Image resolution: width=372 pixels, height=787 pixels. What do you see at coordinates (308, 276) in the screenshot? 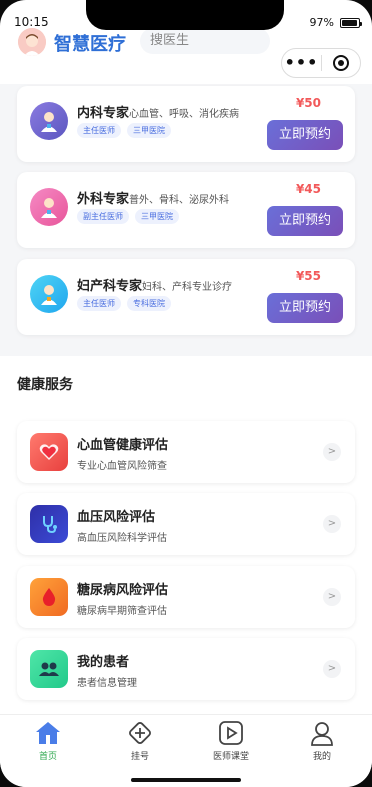
I see `price: ¥55` at bounding box center [308, 276].